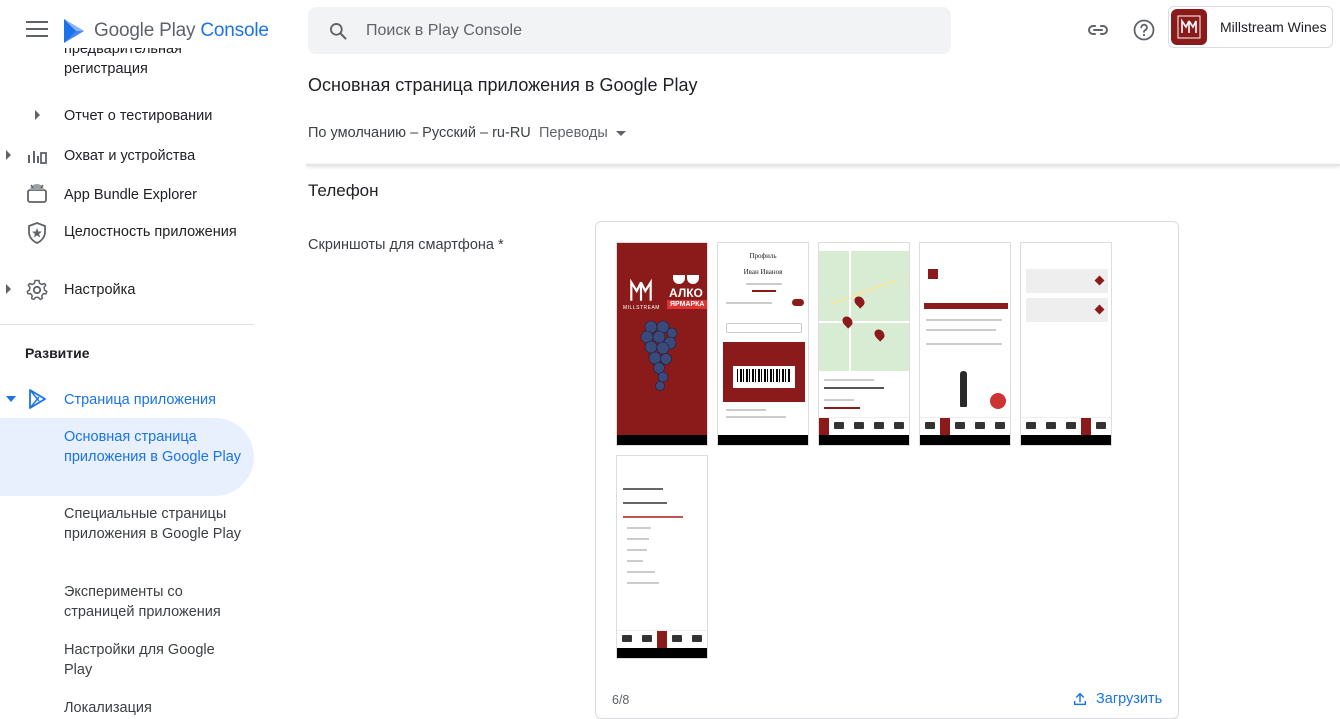 The image size is (1340, 719). I want to click on field-label-phone-screenshots: Скриншоты для смартфона *, so click(406, 245).